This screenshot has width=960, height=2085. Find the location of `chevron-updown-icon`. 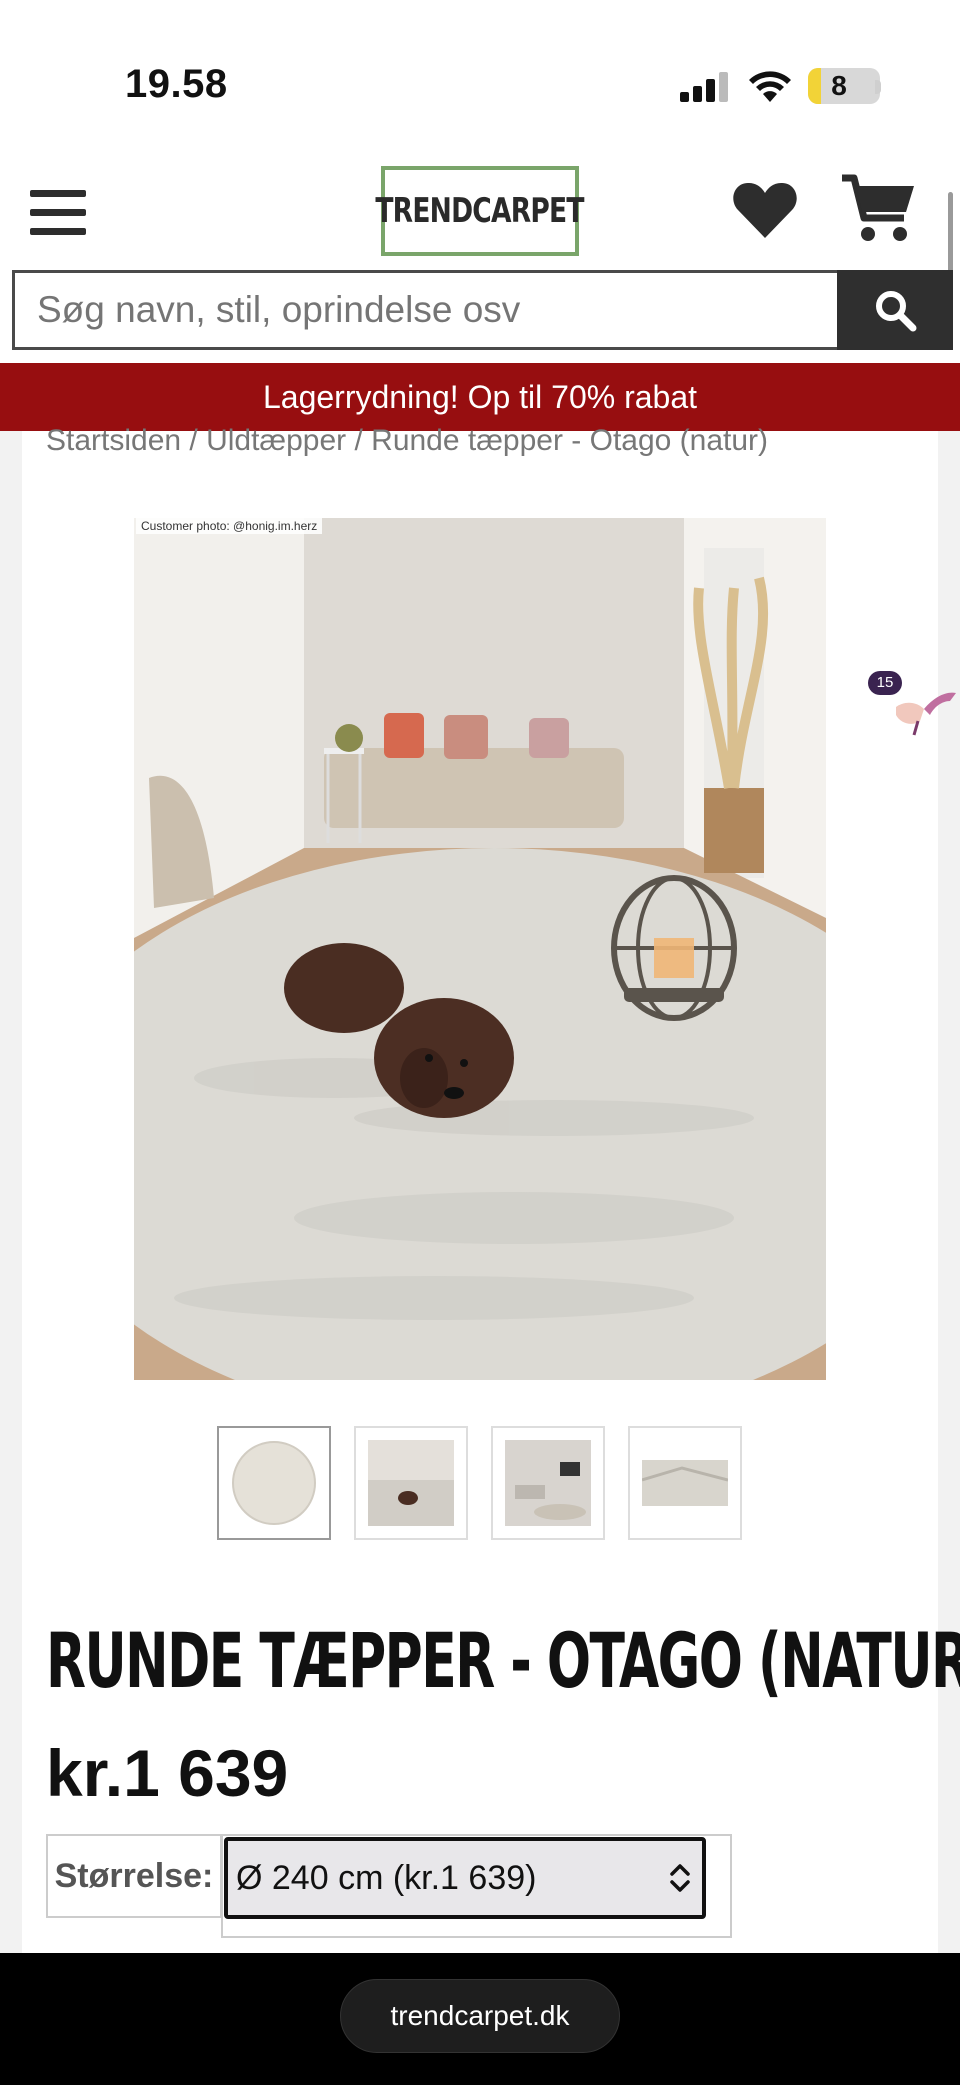

chevron-updown-icon is located at coordinates (680, 1878).